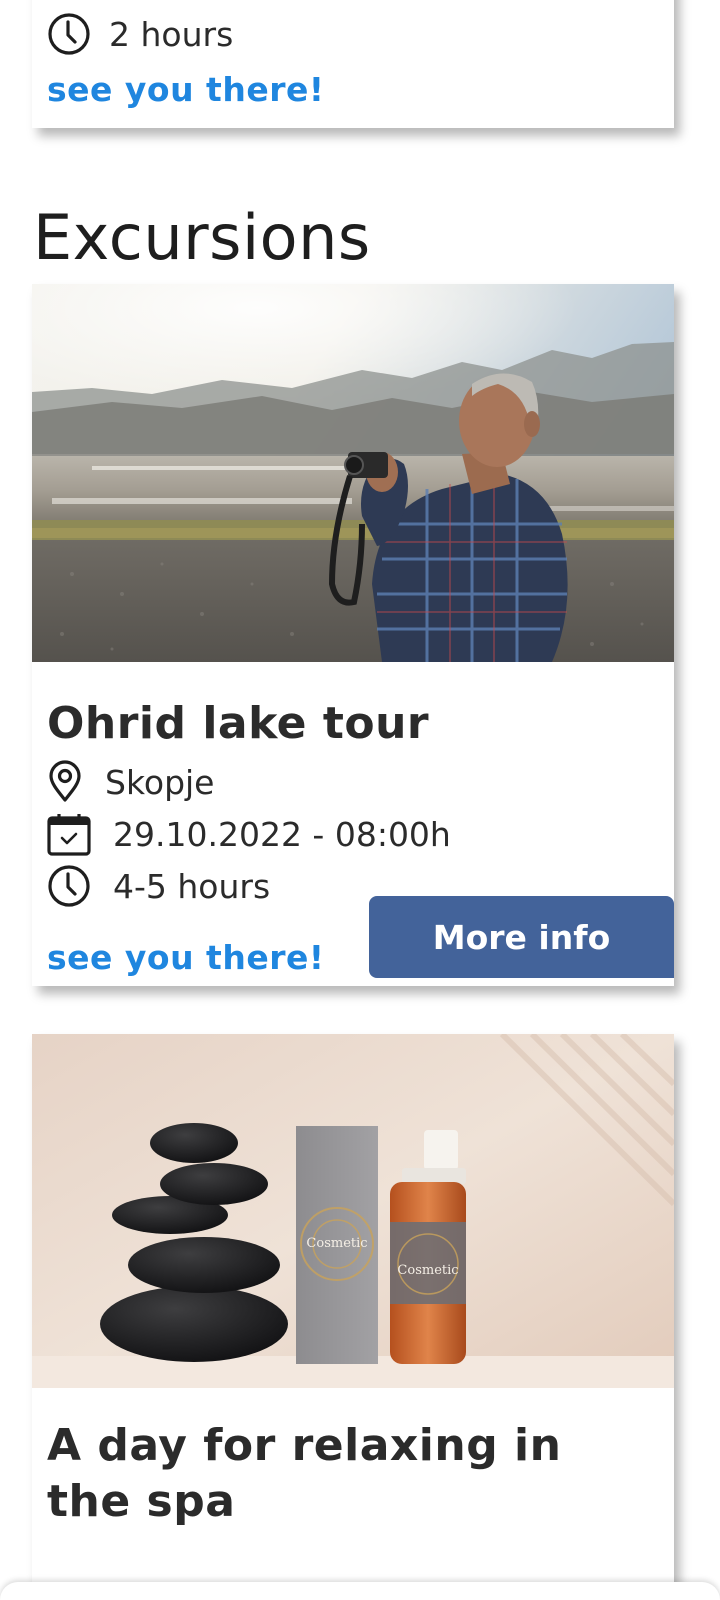 The image size is (720, 1600). Describe the element at coordinates (360, 1591) in the screenshot. I see `bottom-sheet-edge` at that location.